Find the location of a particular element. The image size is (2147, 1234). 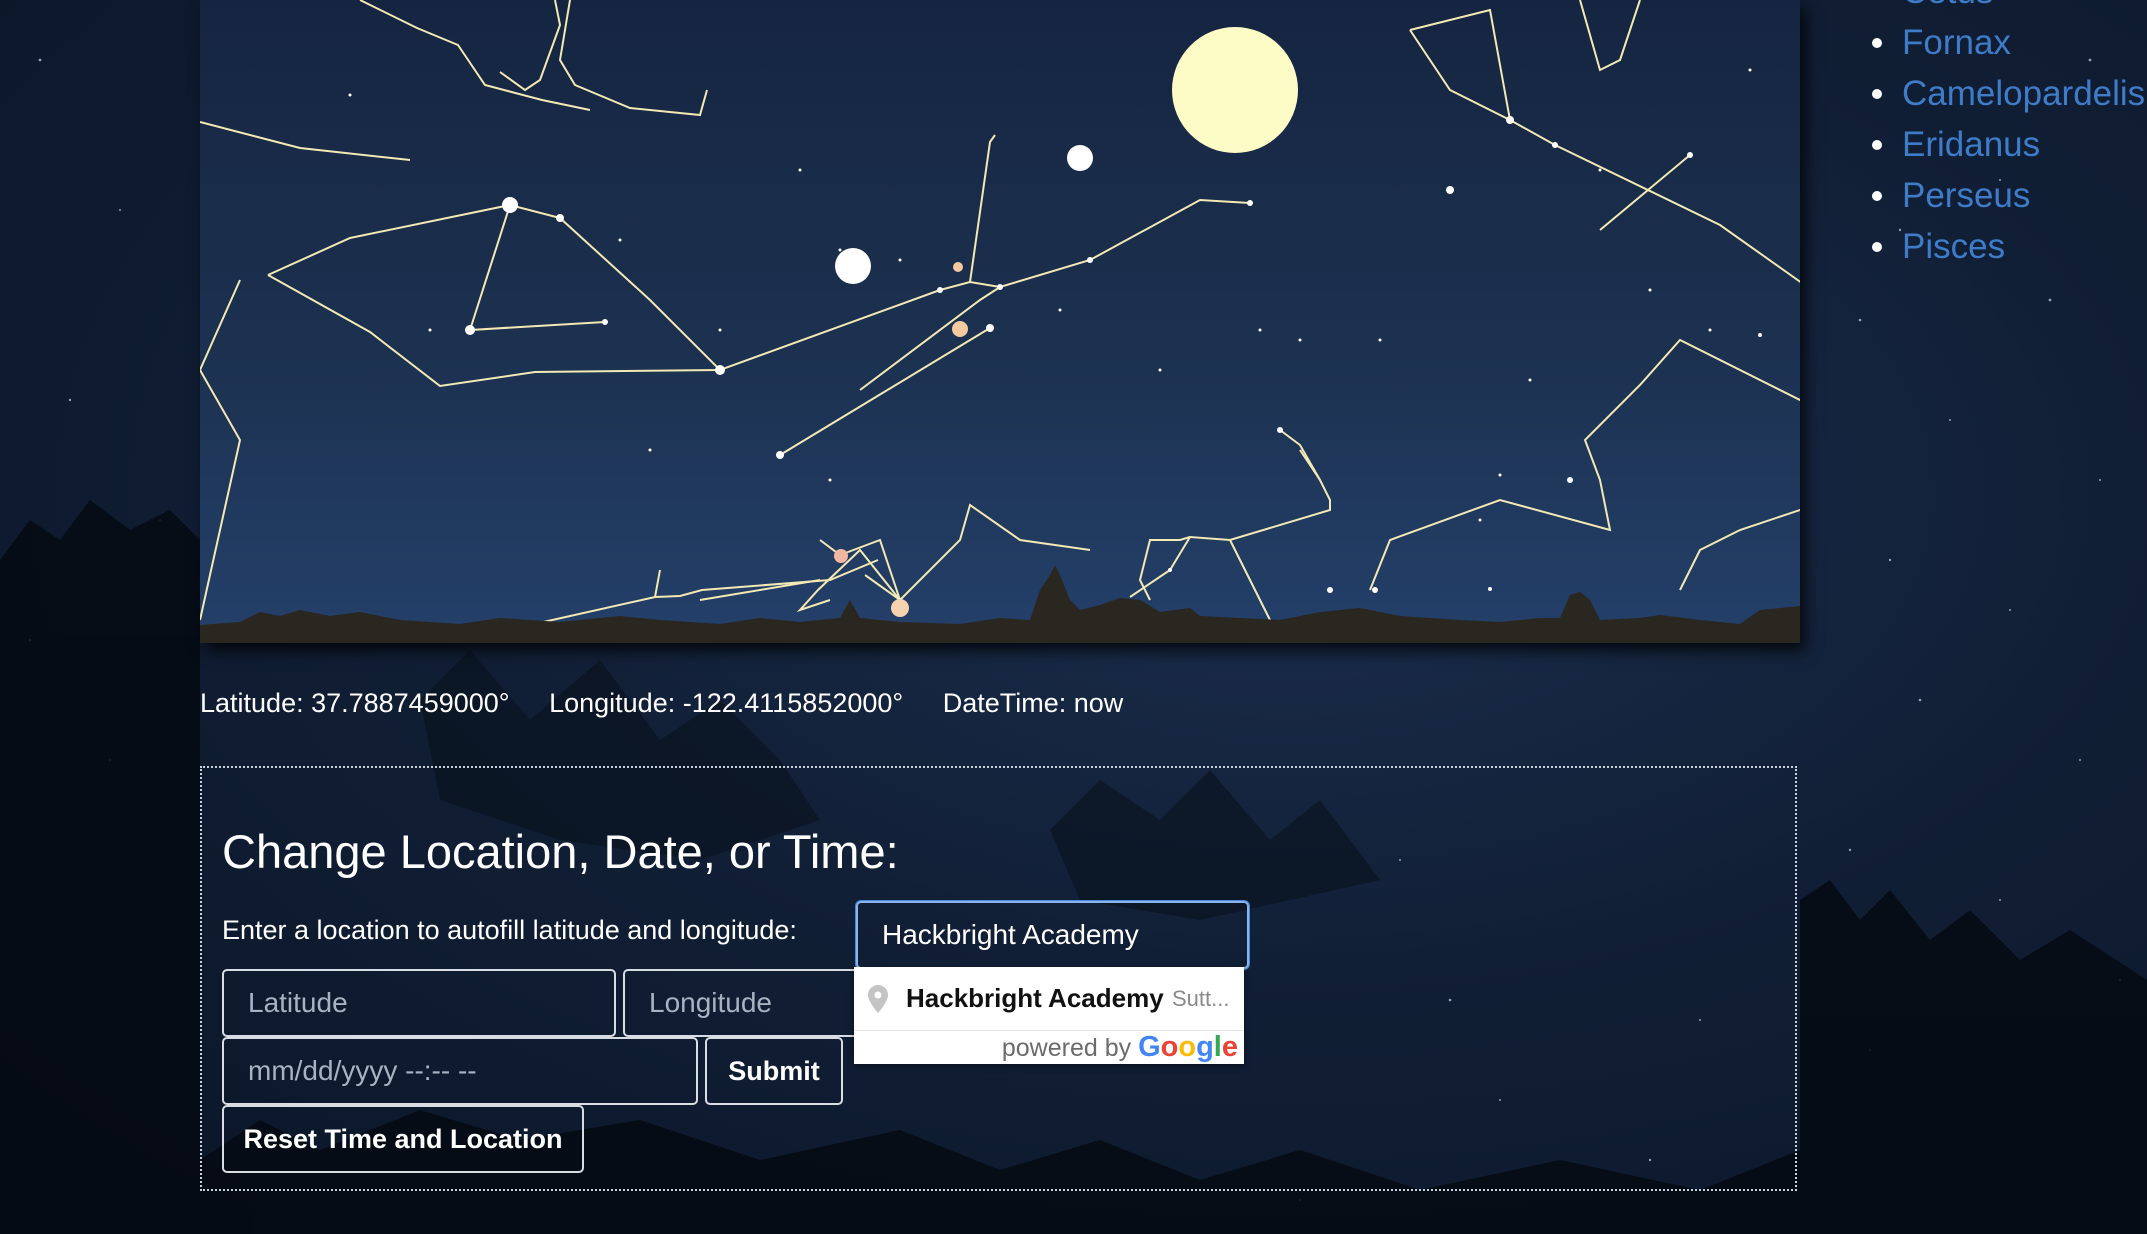

datetime-input is located at coordinates (460, 1071).